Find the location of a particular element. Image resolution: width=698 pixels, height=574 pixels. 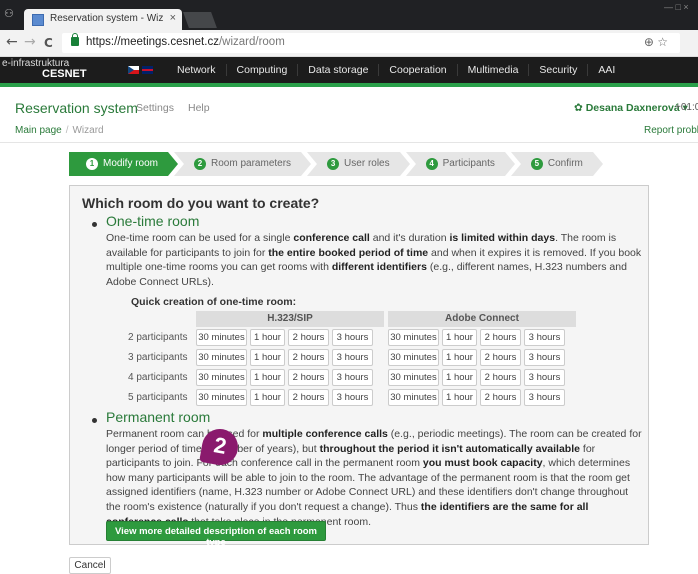

step-room-parameters: 2 Room parameters is located at coordinates (243, 164).